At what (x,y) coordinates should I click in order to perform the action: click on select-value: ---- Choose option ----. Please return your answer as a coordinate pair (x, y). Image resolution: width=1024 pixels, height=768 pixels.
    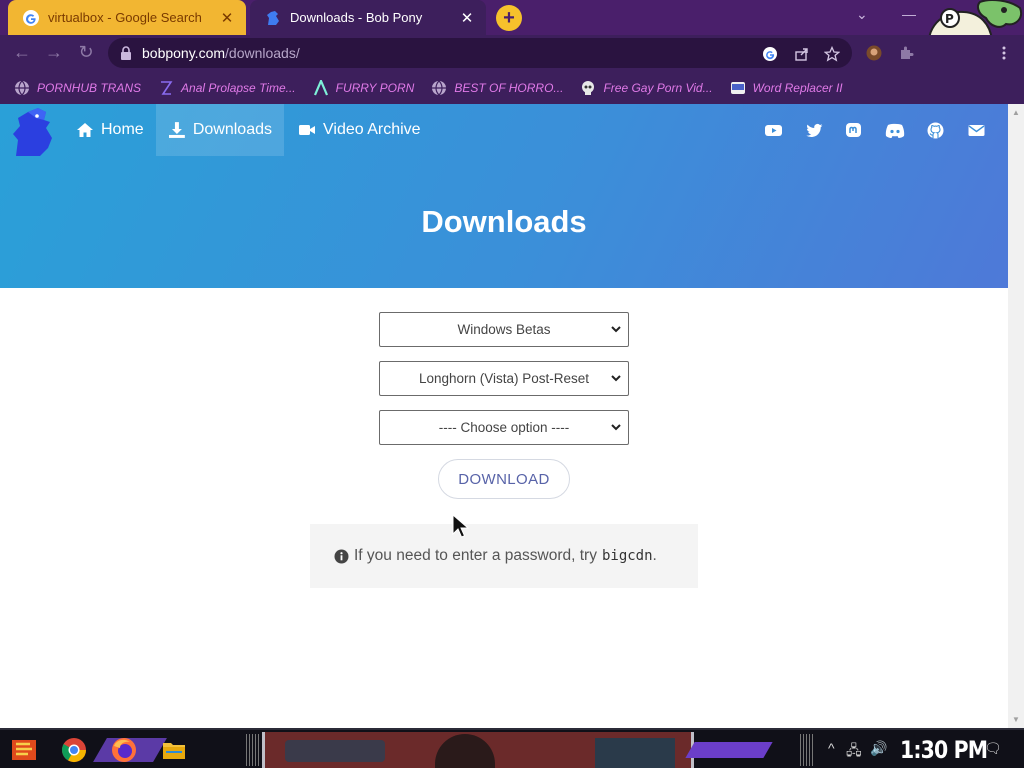
    Looking at the image, I should click on (504, 427).